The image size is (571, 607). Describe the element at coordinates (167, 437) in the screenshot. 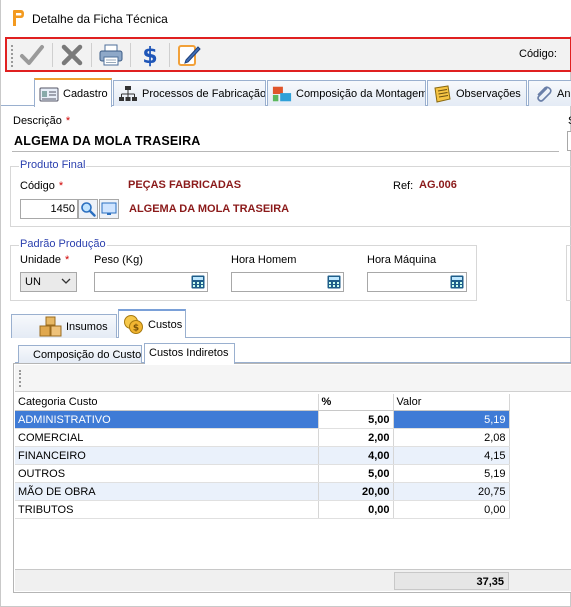

I see `cell-categoria: COMERCIAL` at that location.